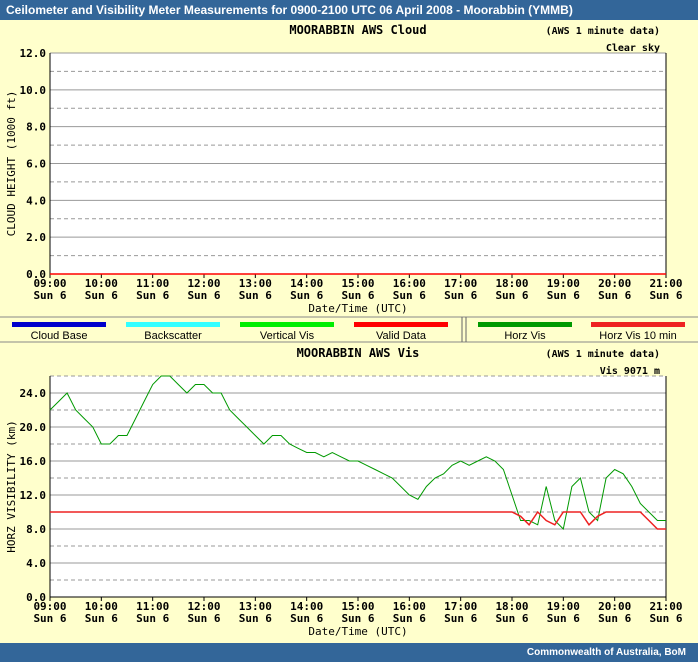 This screenshot has width=698, height=662. Describe the element at coordinates (11, 486) in the screenshot. I see `y-axis-label: HORZ VISIBILITY (km)` at that location.